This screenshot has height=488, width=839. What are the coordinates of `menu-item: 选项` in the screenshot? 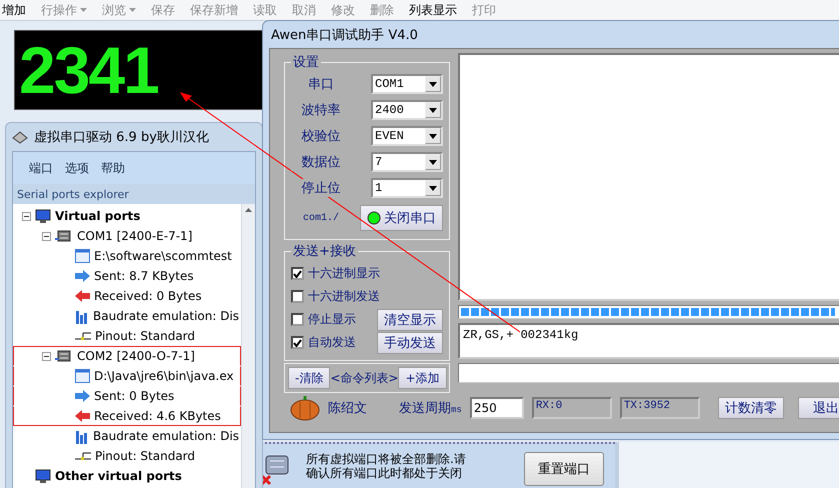 It's located at (77, 168).